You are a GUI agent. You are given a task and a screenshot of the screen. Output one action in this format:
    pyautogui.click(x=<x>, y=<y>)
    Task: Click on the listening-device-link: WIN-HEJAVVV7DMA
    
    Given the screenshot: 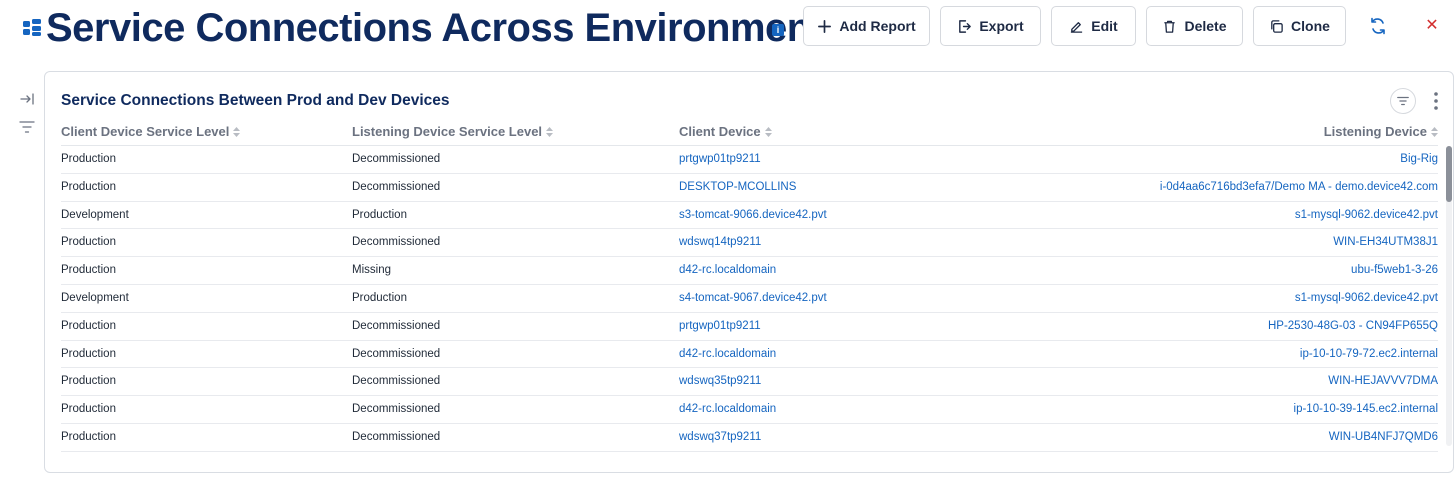 What is the action you would take?
    pyautogui.click(x=1383, y=381)
    